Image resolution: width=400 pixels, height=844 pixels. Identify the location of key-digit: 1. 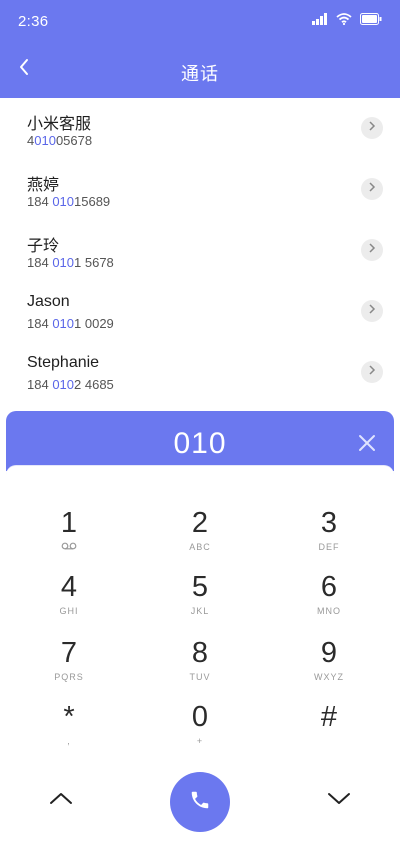
(69, 523).